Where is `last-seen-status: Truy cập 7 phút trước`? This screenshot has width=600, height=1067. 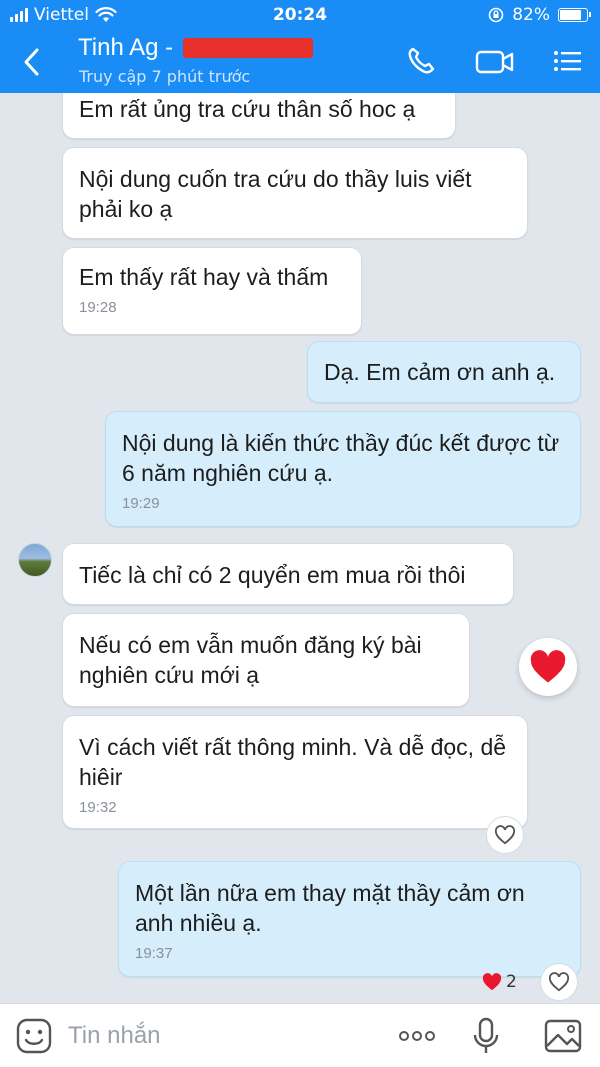 last-seen-status: Truy cập 7 phút trước is located at coordinates (165, 76).